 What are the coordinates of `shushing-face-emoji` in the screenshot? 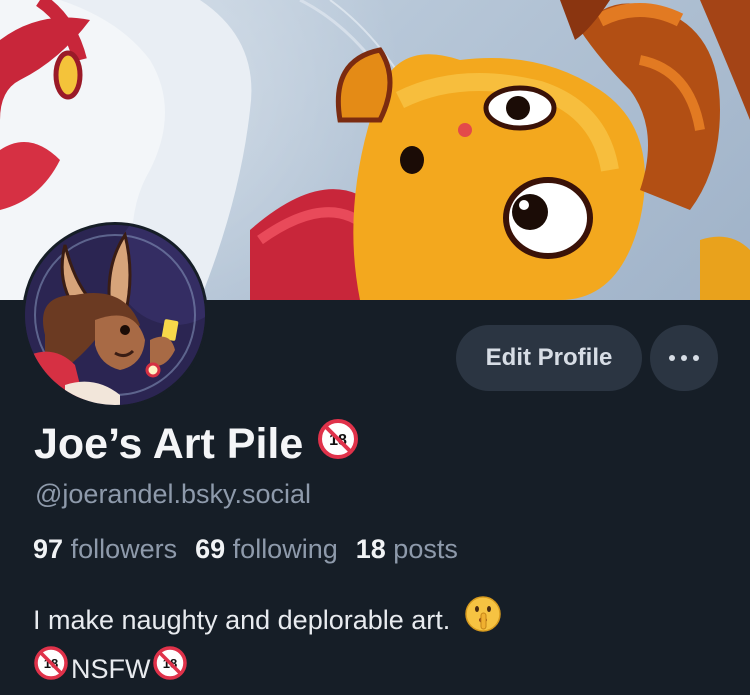 It's located at (483, 620).